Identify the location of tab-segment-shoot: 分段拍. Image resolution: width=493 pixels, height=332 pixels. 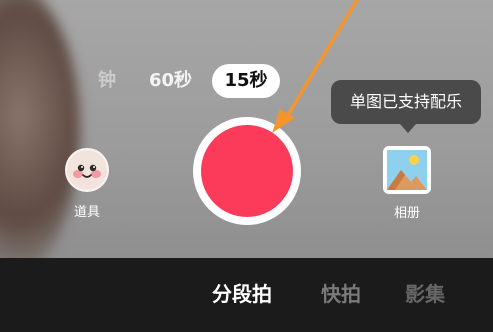
(242, 292).